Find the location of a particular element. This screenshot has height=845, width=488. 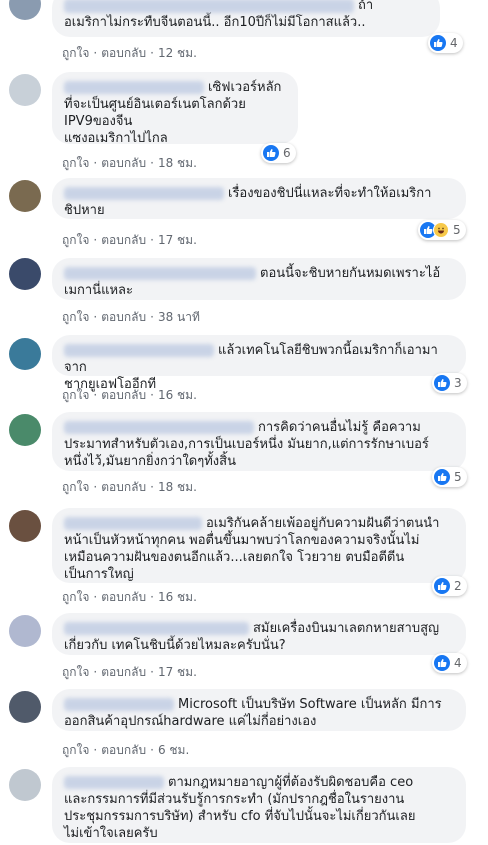

comment-bubble: ตอนนี้จะชิบหายกันหมดเพราะไอ้ เมกานี่แหละ is located at coordinates (259, 279).